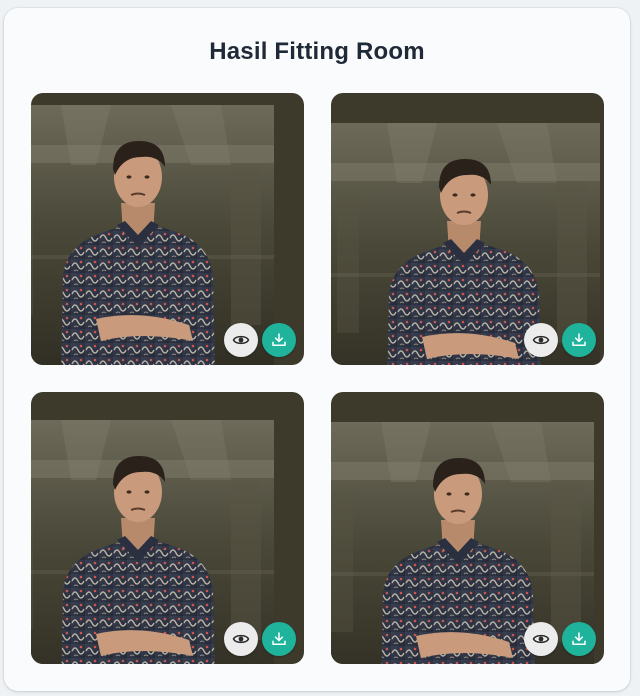 This screenshot has height=696, width=640. What do you see at coordinates (317, 51) in the screenshot?
I see `page-title: Hasil Fitting Room` at bounding box center [317, 51].